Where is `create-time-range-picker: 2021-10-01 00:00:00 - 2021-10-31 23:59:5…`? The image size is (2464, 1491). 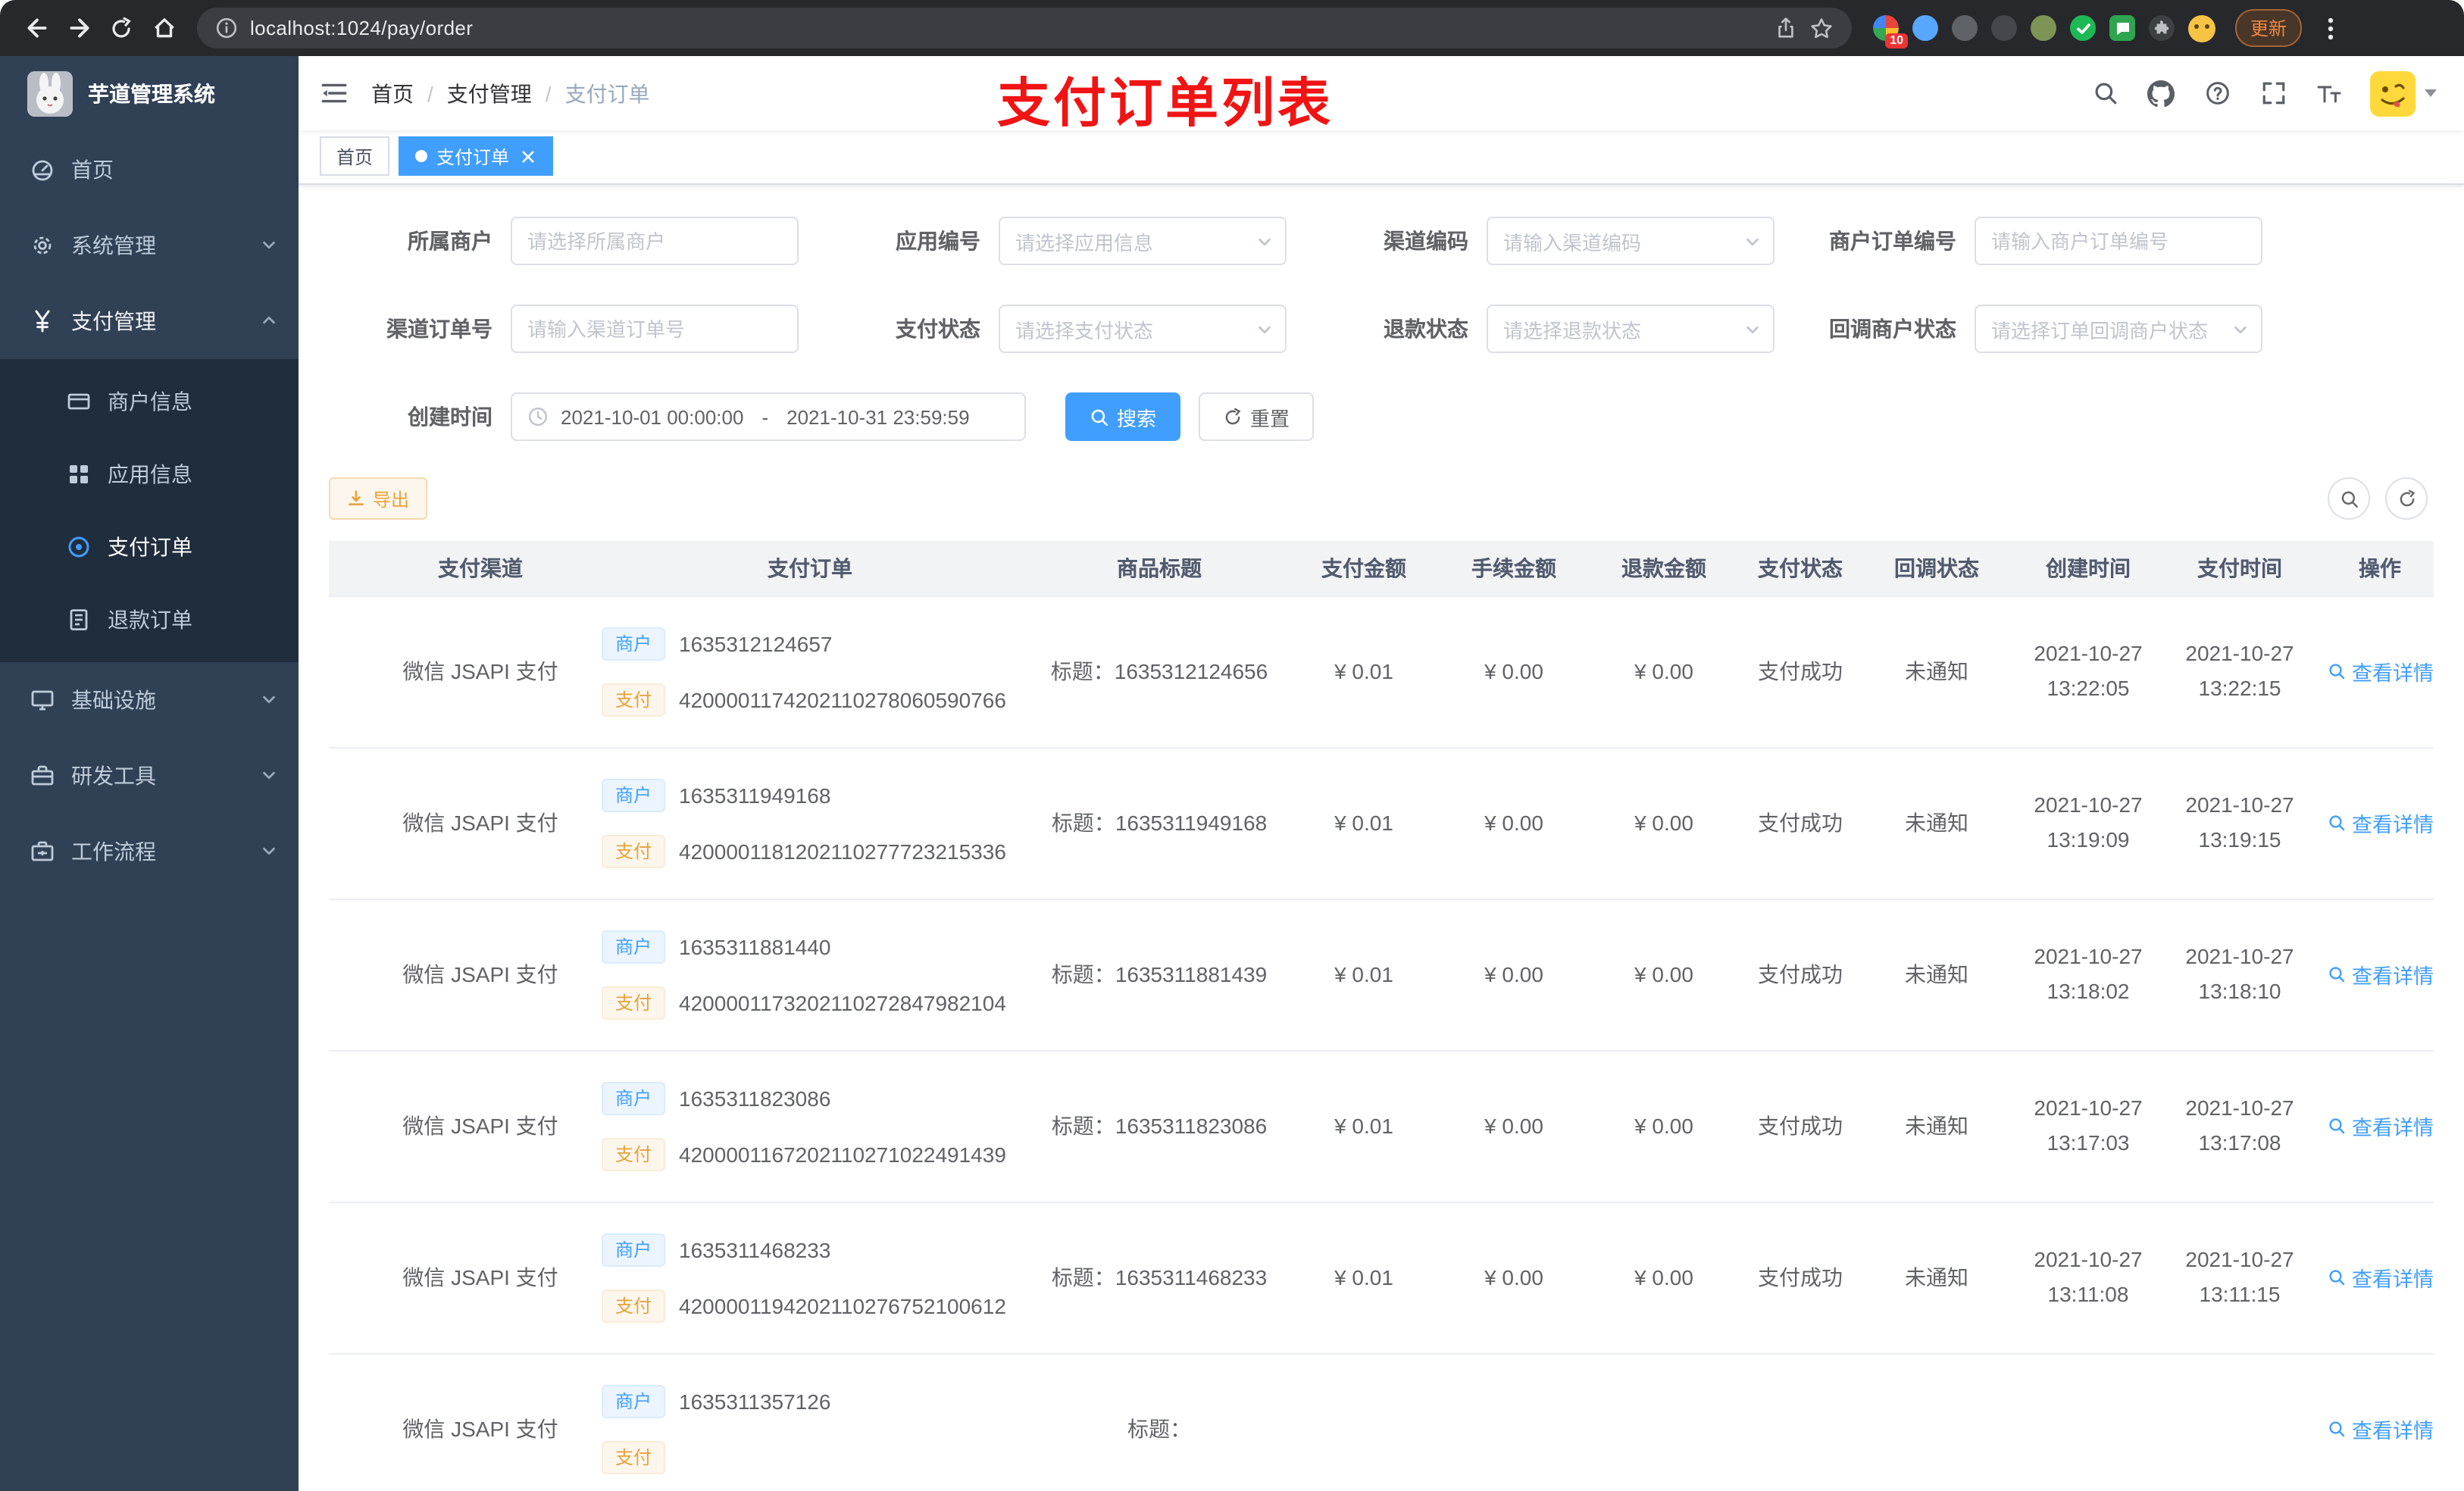 create-time-range-picker: 2021-10-01 00:00:00 - 2021-10-31 23:59:5… is located at coordinates (768, 416).